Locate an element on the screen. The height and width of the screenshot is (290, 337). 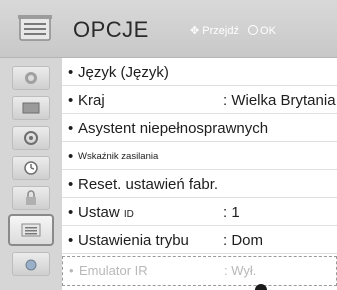
navigation-hint: ✥ Przejdź OK is located at coordinates (233, 30).